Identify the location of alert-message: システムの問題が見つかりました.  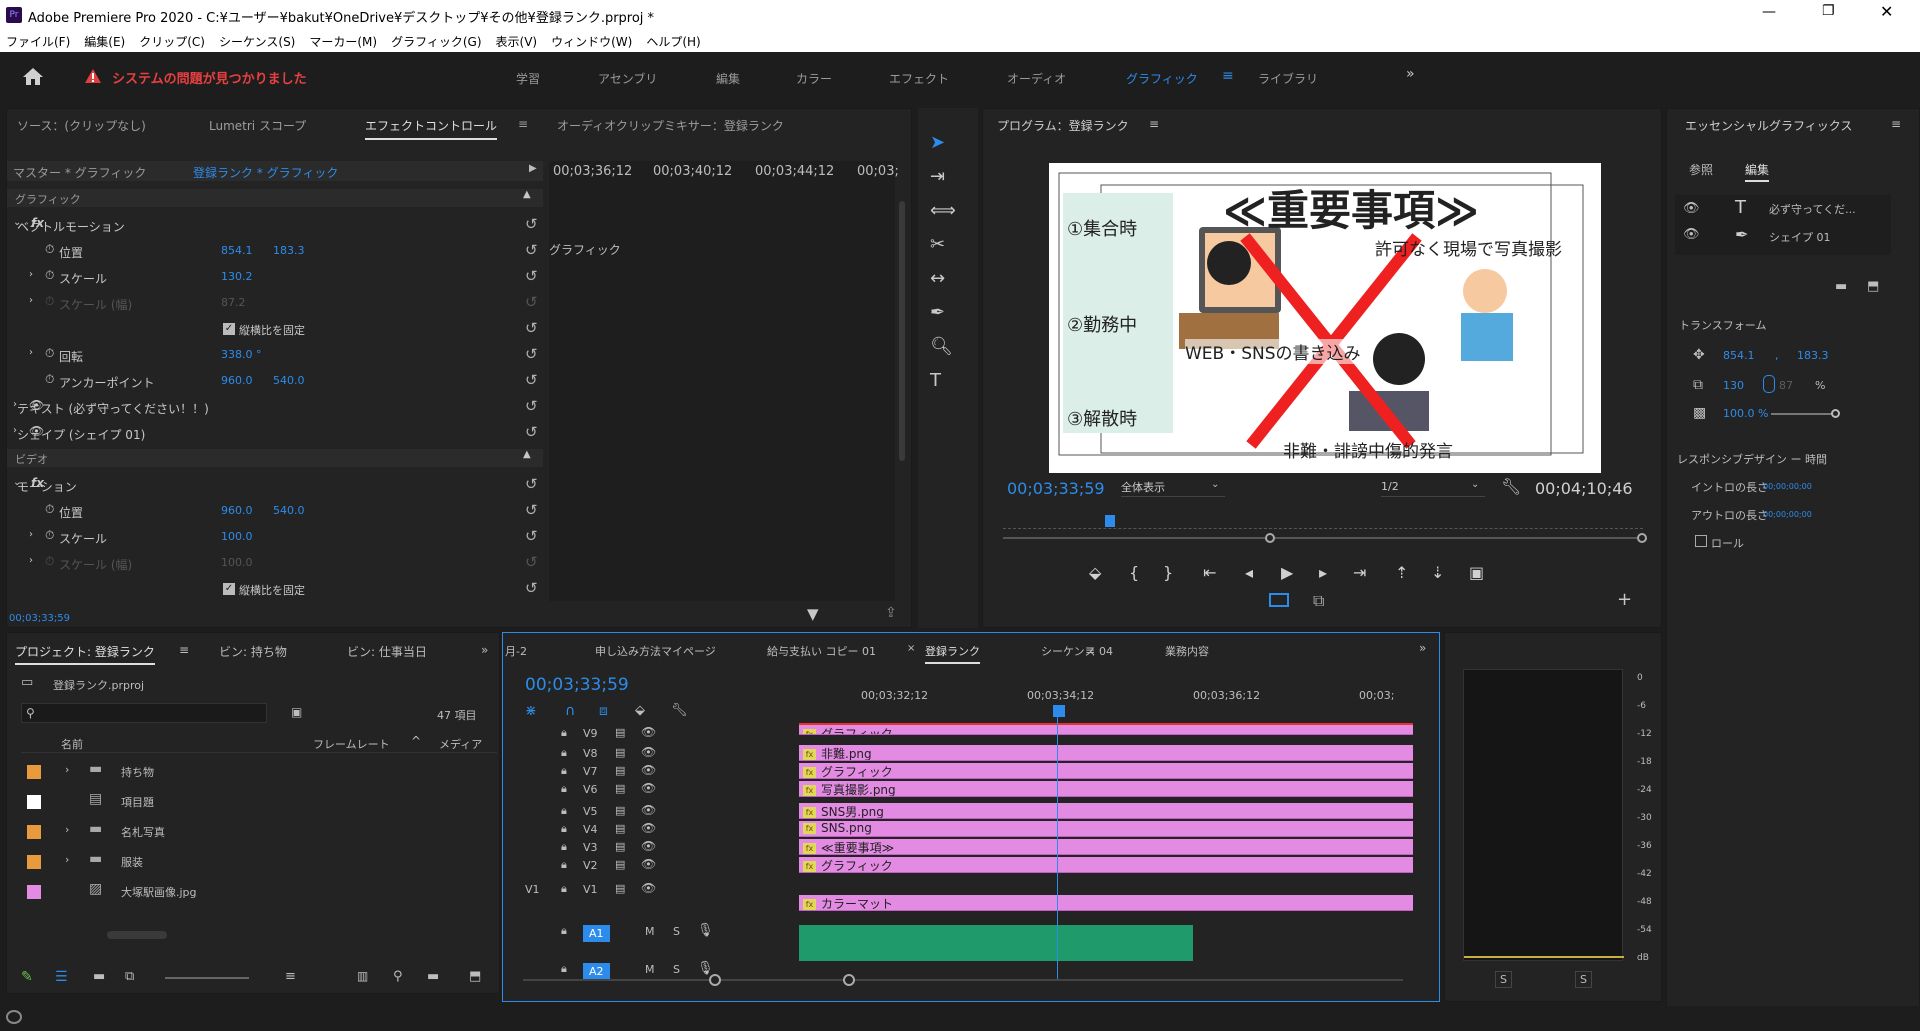
(209, 77).